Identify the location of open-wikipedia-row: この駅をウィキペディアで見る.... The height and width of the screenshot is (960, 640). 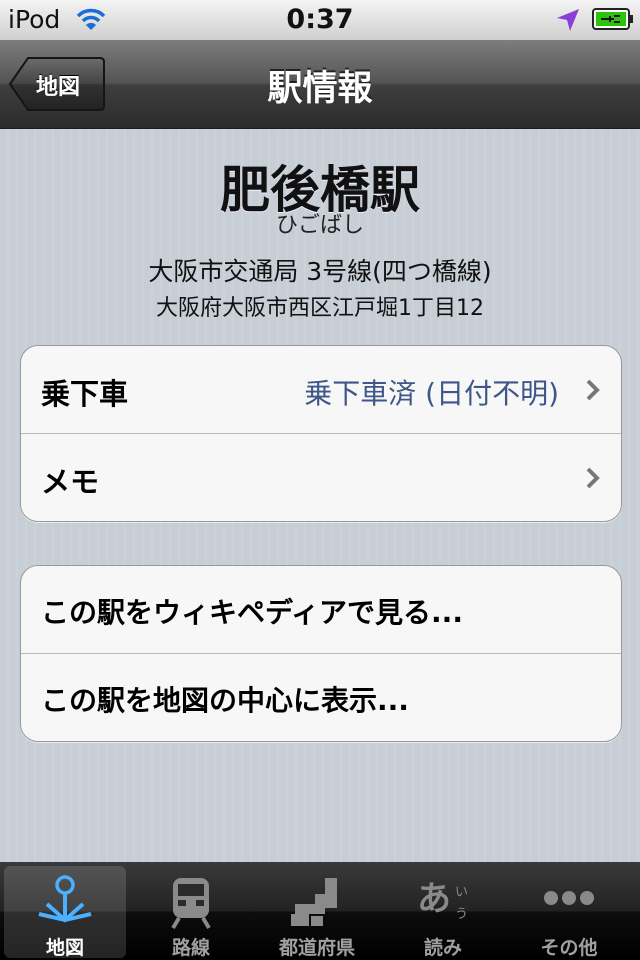
(321, 610).